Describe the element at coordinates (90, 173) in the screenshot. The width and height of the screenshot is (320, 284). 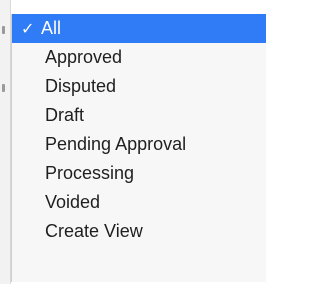
I see `menu-item-label: Processing` at that location.